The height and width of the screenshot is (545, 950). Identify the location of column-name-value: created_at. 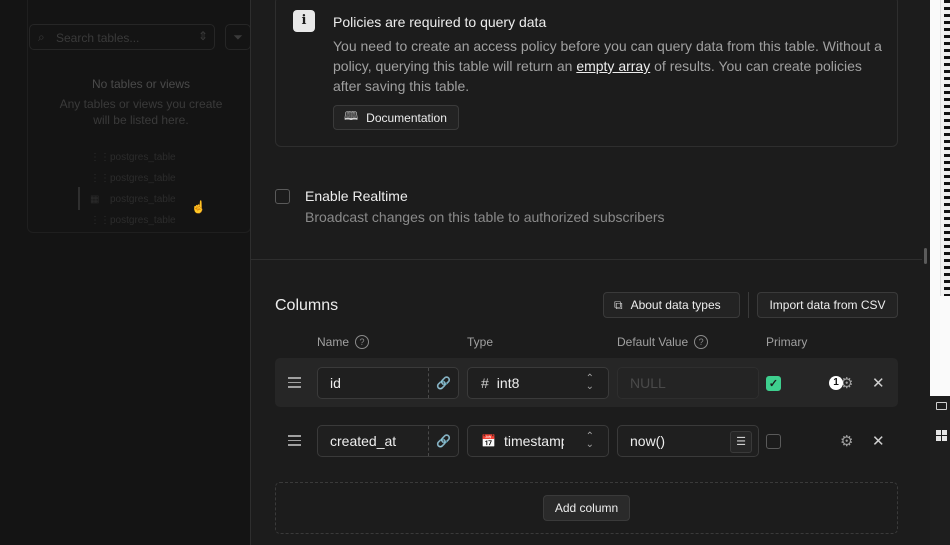
(363, 441).